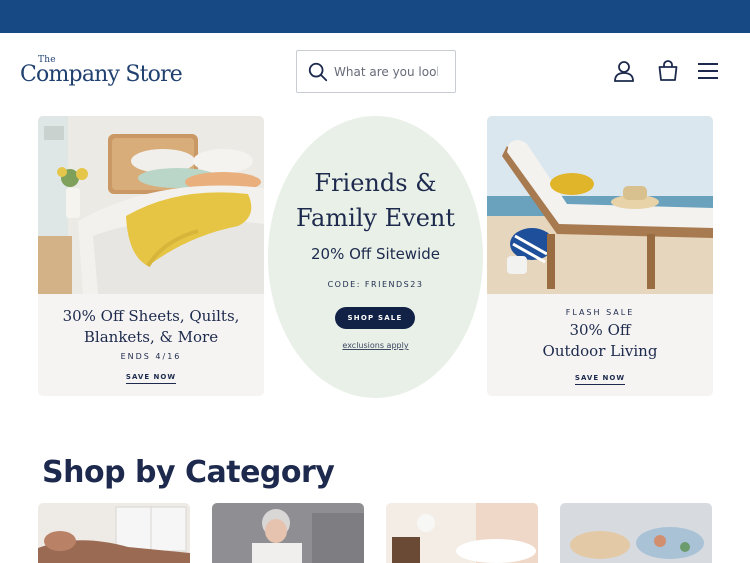 The width and height of the screenshot is (750, 563). What do you see at coordinates (375, 218) in the screenshot?
I see `event-title-line2: Family Event` at bounding box center [375, 218].